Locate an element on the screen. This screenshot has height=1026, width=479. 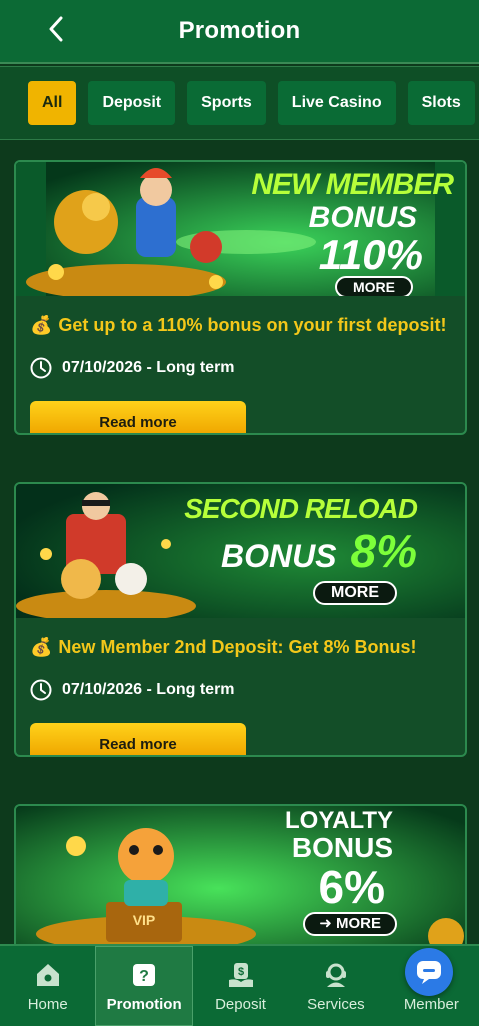
nav-label: Services is located at coordinates (336, 1004).